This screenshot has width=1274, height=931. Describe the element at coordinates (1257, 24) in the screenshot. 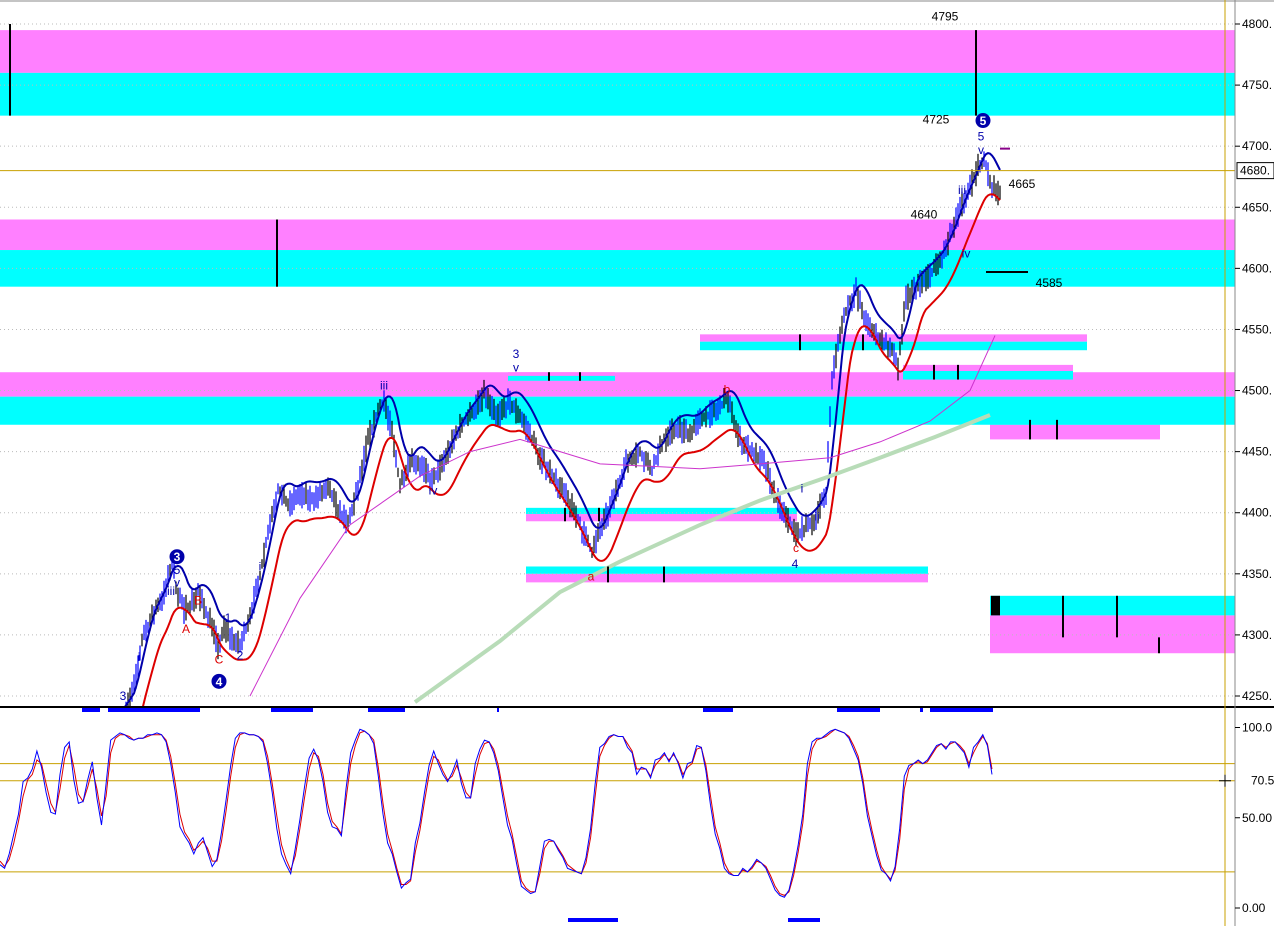

I see `price-tick-label: 4800.` at that location.